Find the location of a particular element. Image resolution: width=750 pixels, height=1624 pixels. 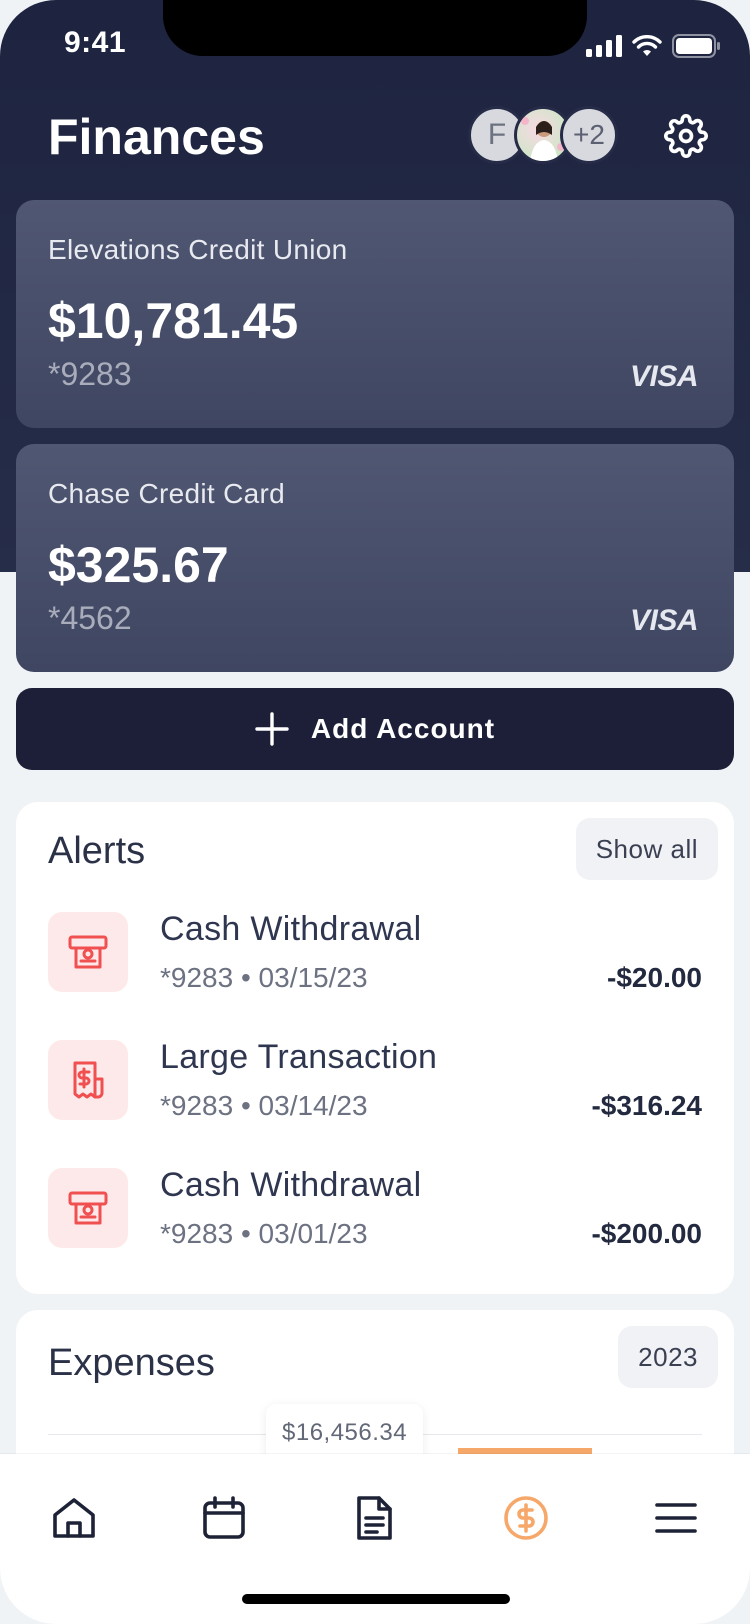

add-account-label: Add Account is located at coordinates (403, 728).